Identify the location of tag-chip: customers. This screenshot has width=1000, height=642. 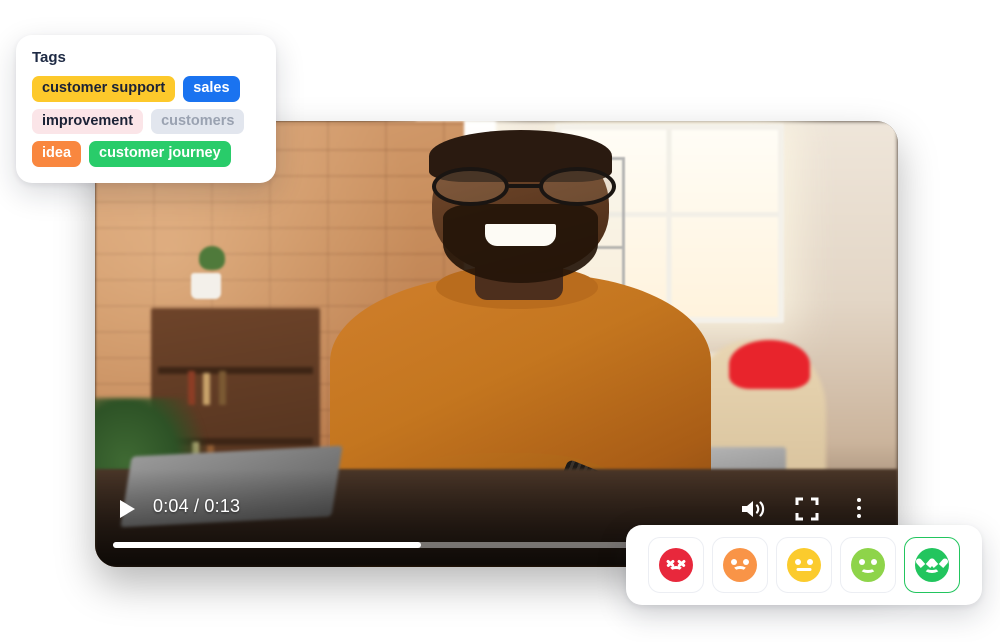
(198, 121).